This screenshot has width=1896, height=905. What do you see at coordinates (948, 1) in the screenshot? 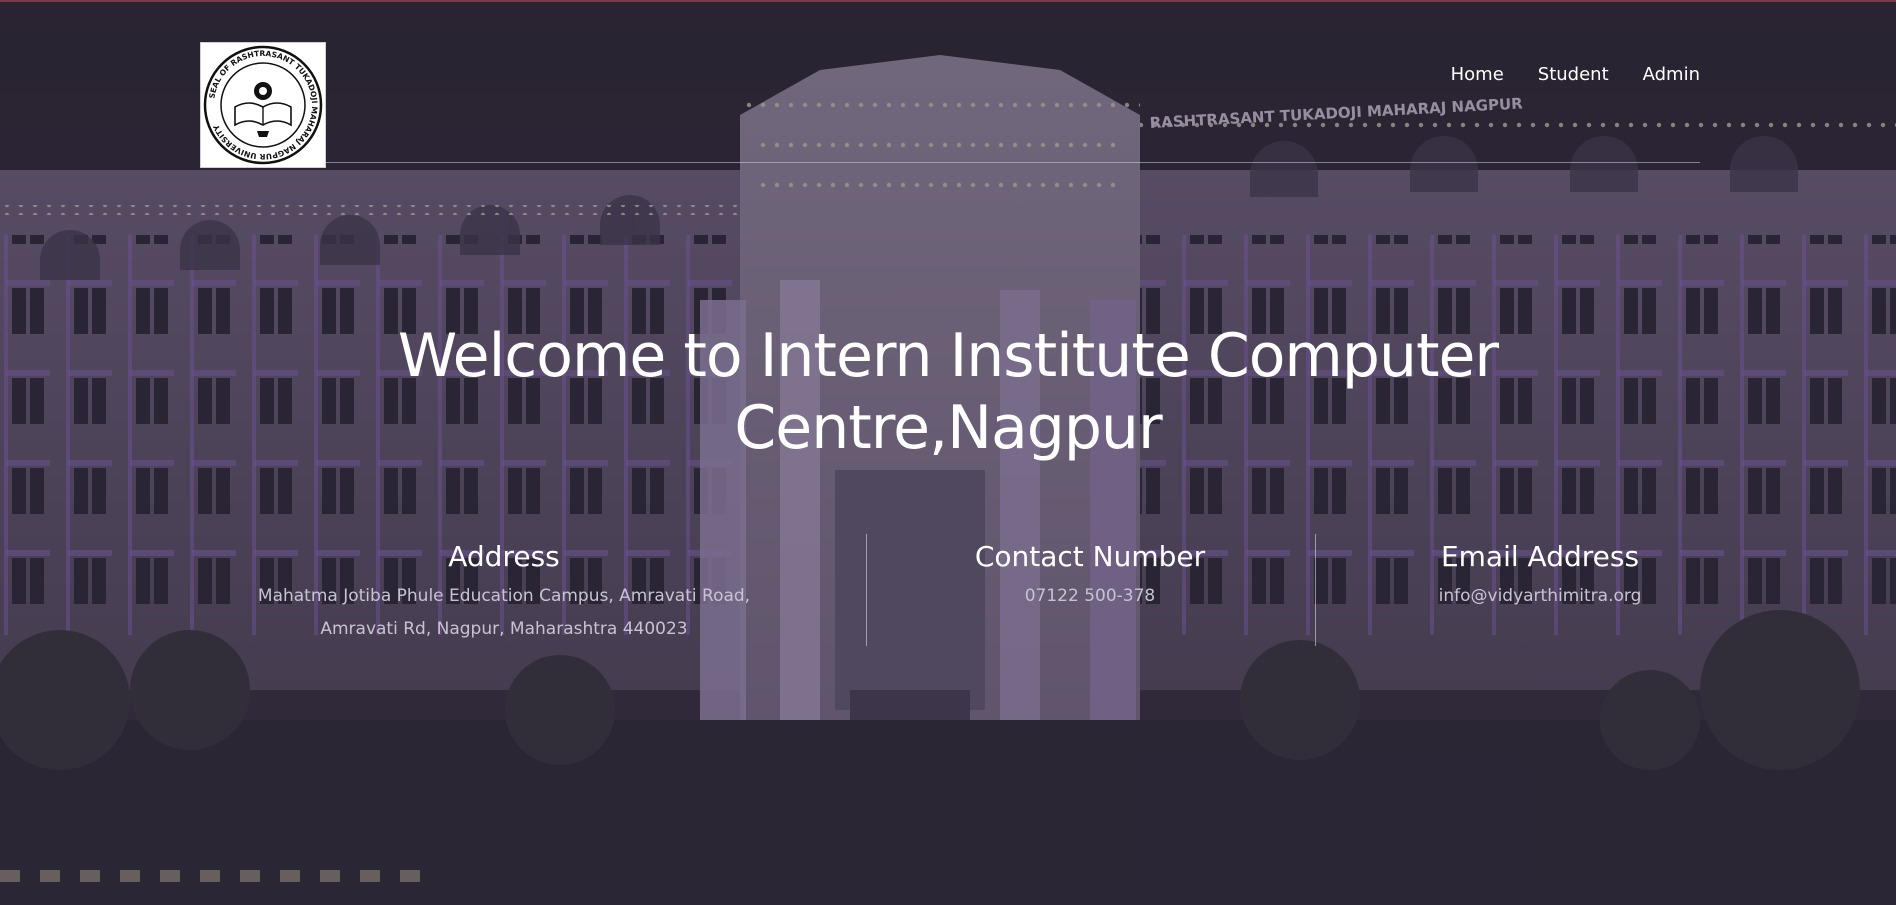
I see `top-accent-line` at bounding box center [948, 1].